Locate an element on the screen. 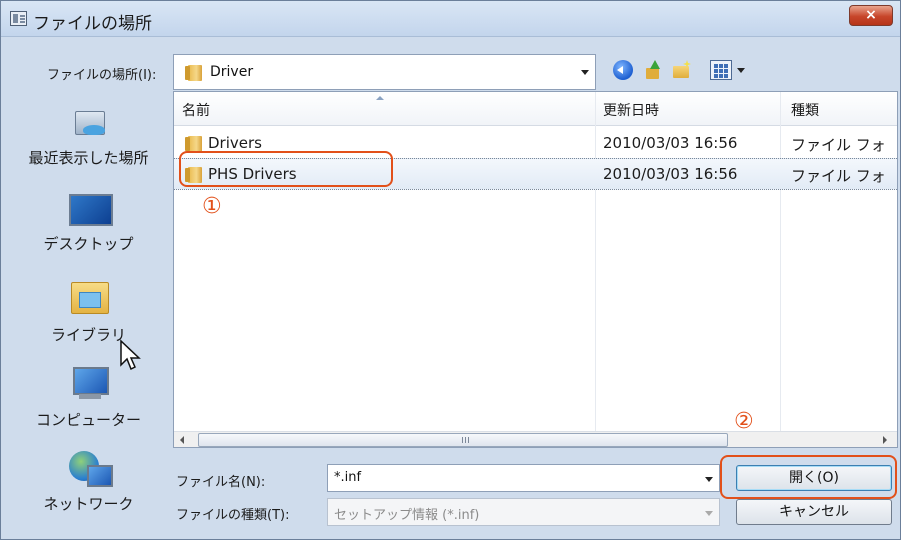  annotation-highlight-folder is located at coordinates (286, 169).